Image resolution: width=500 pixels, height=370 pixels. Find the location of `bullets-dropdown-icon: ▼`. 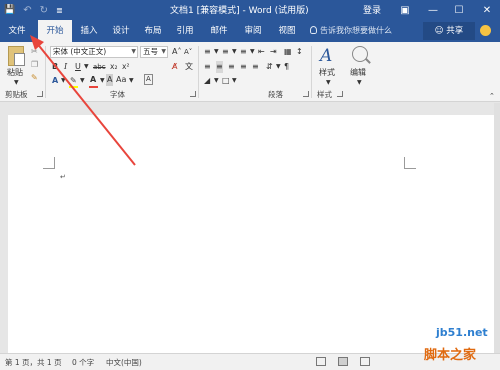

bullets-dropdown-icon: ▼ is located at coordinates (216, 52).